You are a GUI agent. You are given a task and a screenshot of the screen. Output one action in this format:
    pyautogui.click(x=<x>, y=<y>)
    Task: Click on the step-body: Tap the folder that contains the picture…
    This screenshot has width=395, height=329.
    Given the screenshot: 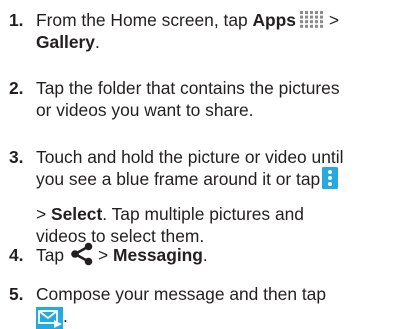 What is the action you would take?
    pyautogui.click(x=214, y=99)
    